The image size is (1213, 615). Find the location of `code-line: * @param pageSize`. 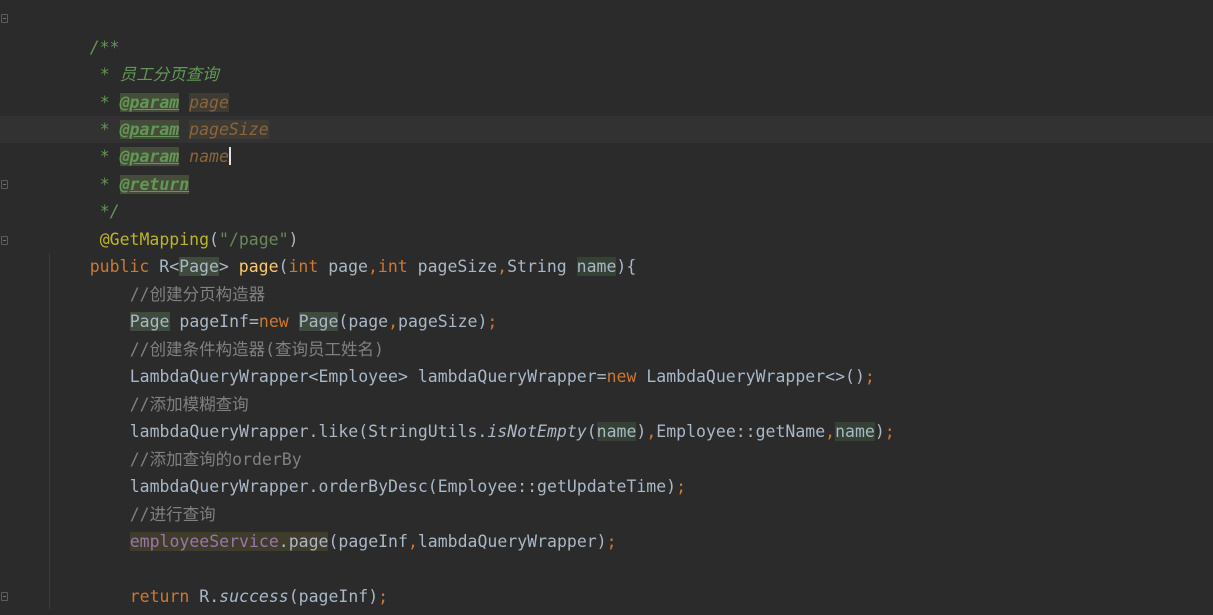

code-line: * @param pageSize is located at coordinates (164, 114).